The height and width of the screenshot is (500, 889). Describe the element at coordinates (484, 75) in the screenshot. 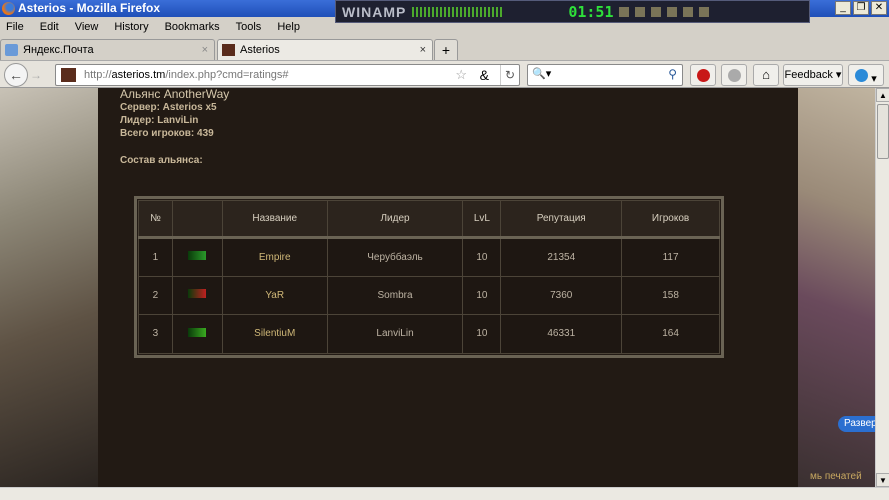

I see `ampersand-addon-icon: &` at that location.